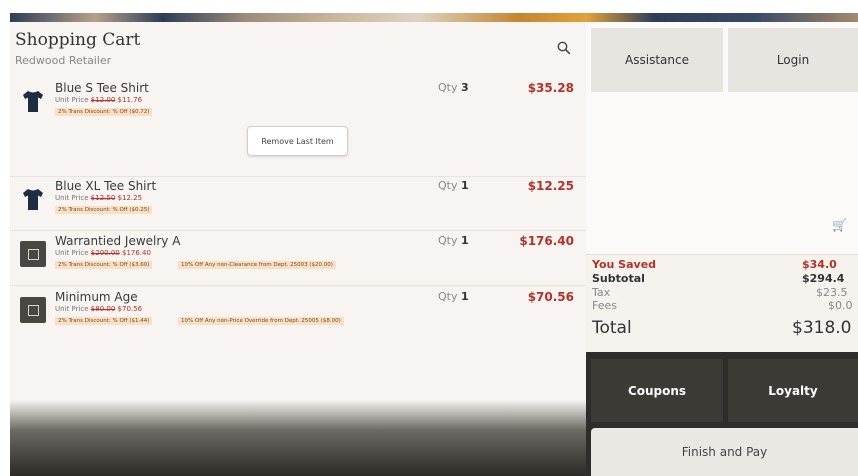  What do you see at coordinates (136, 253) in the screenshot?
I see `discounted-price: $176.40` at bounding box center [136, 253].